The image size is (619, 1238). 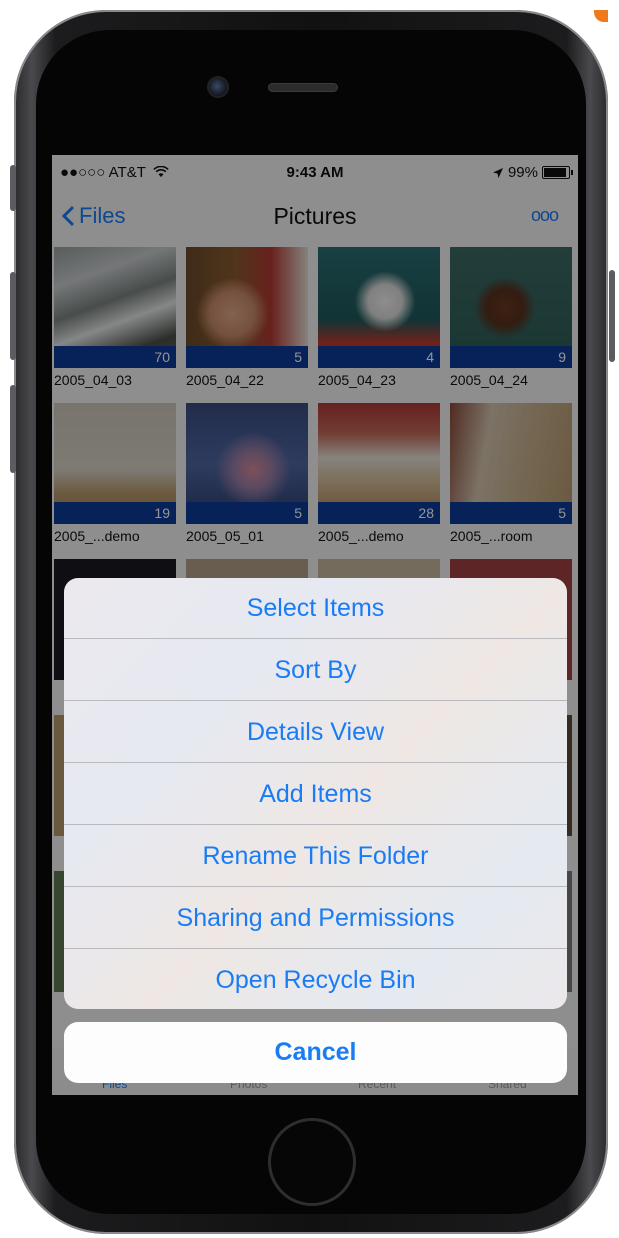 What do you see at coordinates (303, 87) in the screenshot?
I see `earpiece-speaker` at bounding box center [303, 87].